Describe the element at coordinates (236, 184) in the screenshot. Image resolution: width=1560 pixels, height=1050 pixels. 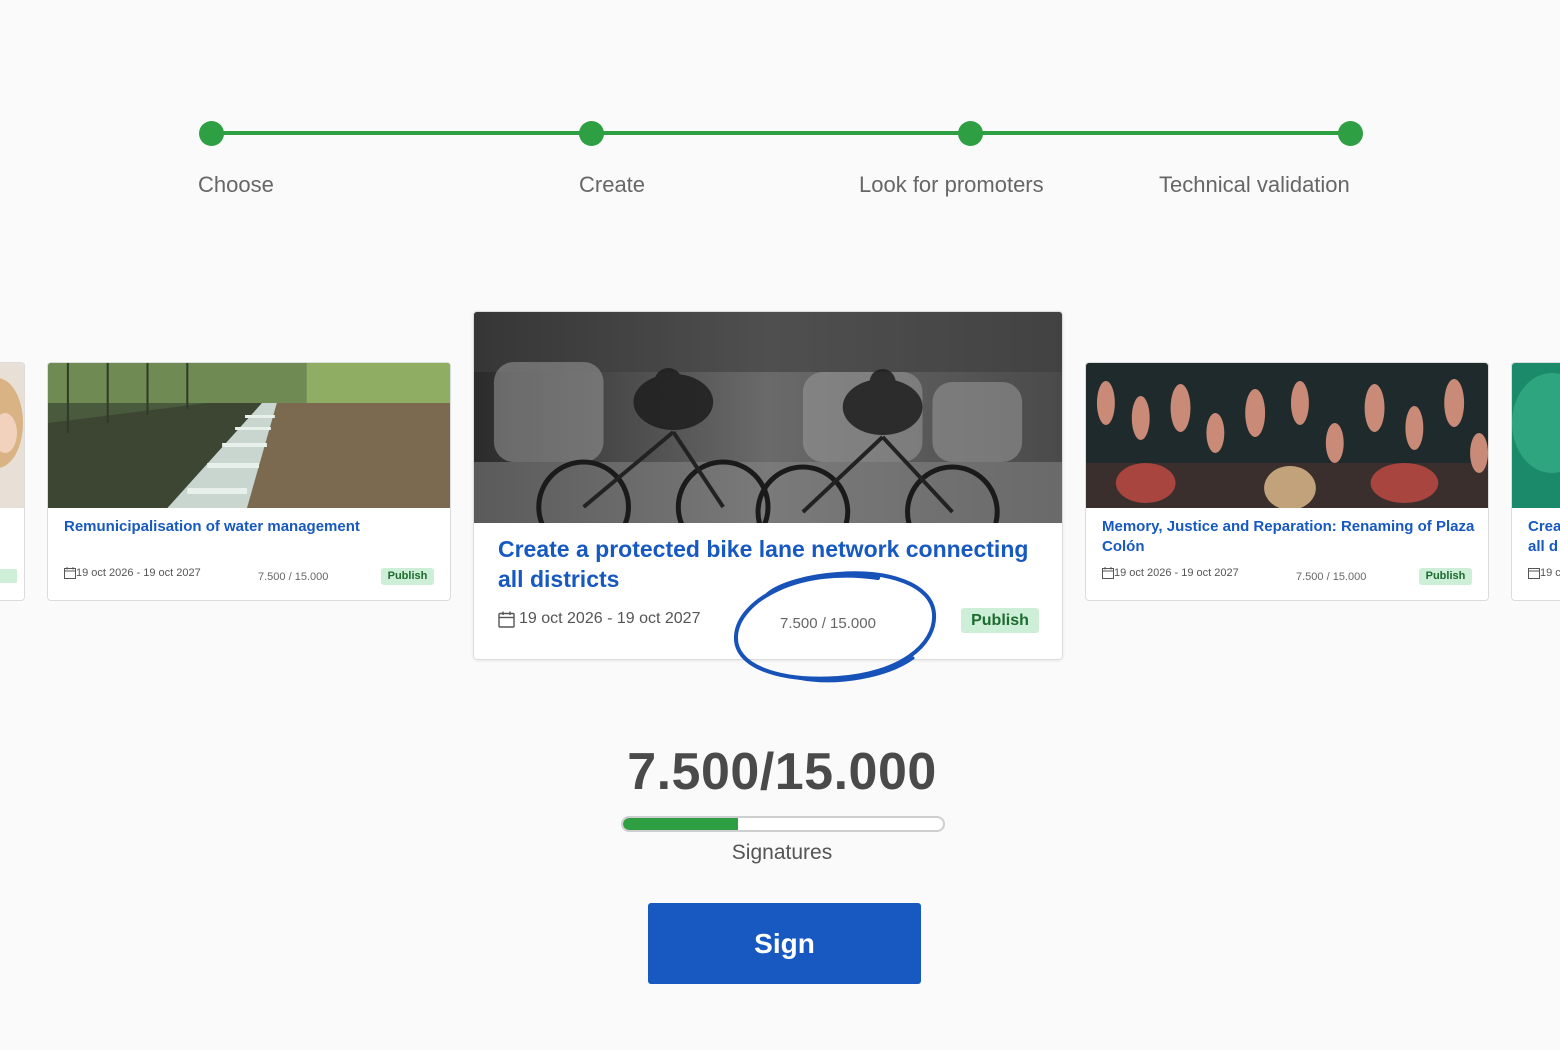
I see `step-label-choose: Choose` at that location.